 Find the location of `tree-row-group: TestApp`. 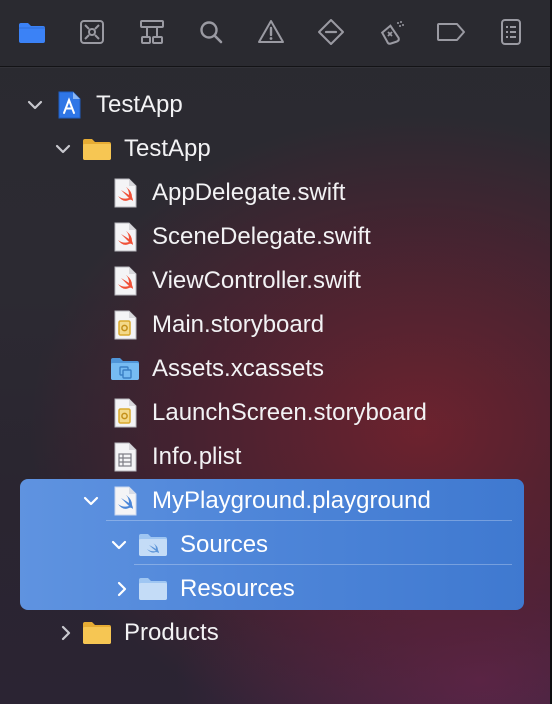

tree-row-group: TestApp is located at coordinates (275, 149).